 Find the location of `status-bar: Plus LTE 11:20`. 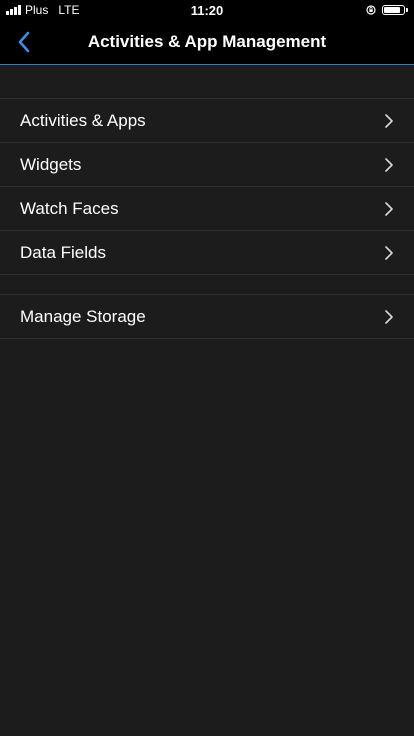

status-bar: Plus LTE 11:20 is located at coordinates (207, 10).